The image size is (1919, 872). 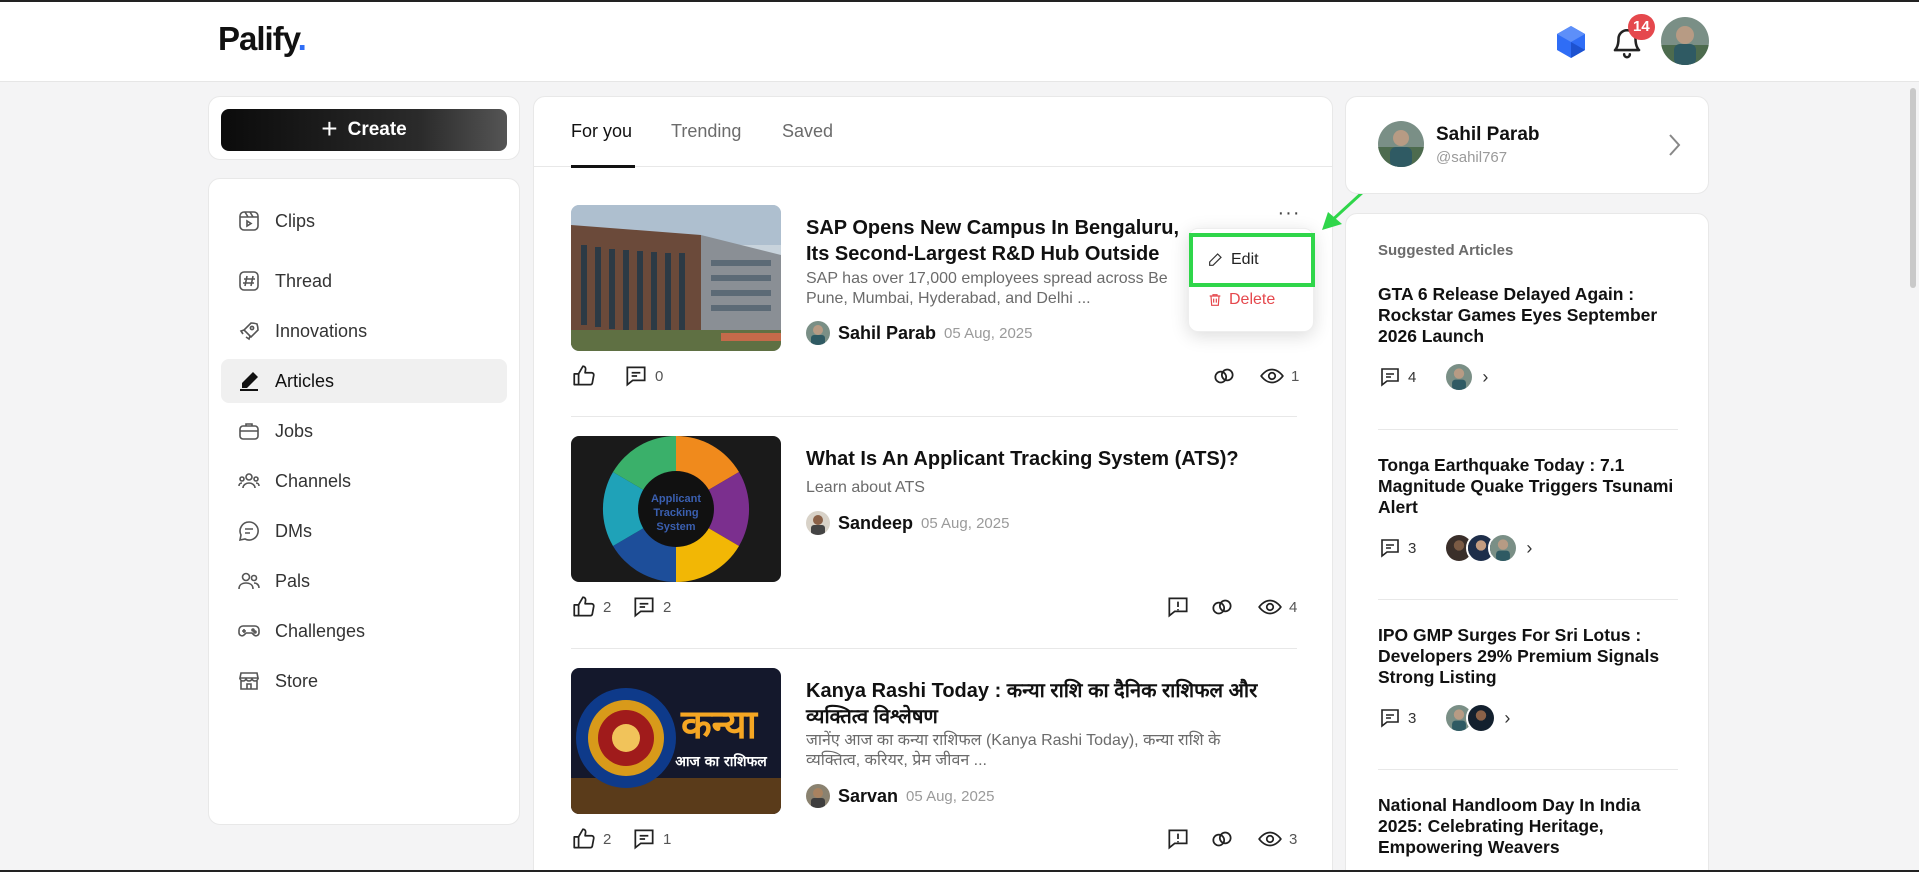 I want to click on like-button, so click(x=584, y=376).